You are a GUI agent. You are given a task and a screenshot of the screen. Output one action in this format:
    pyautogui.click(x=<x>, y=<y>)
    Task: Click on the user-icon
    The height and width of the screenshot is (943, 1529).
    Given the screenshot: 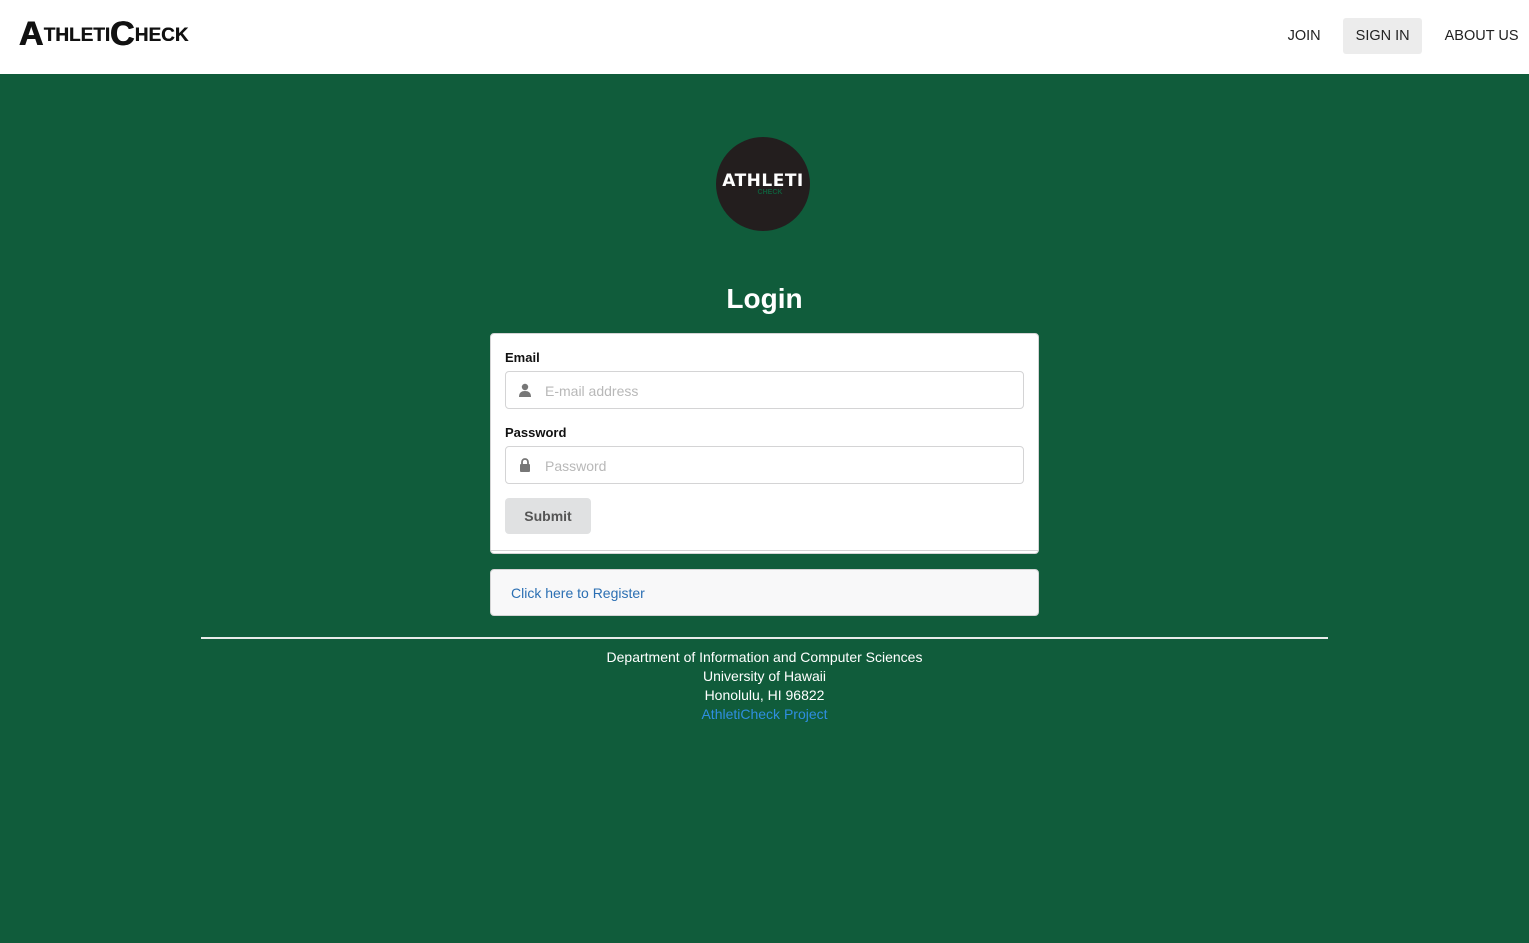 What is the action you would take?
    pyautogui.click(x=525, y=390)
    